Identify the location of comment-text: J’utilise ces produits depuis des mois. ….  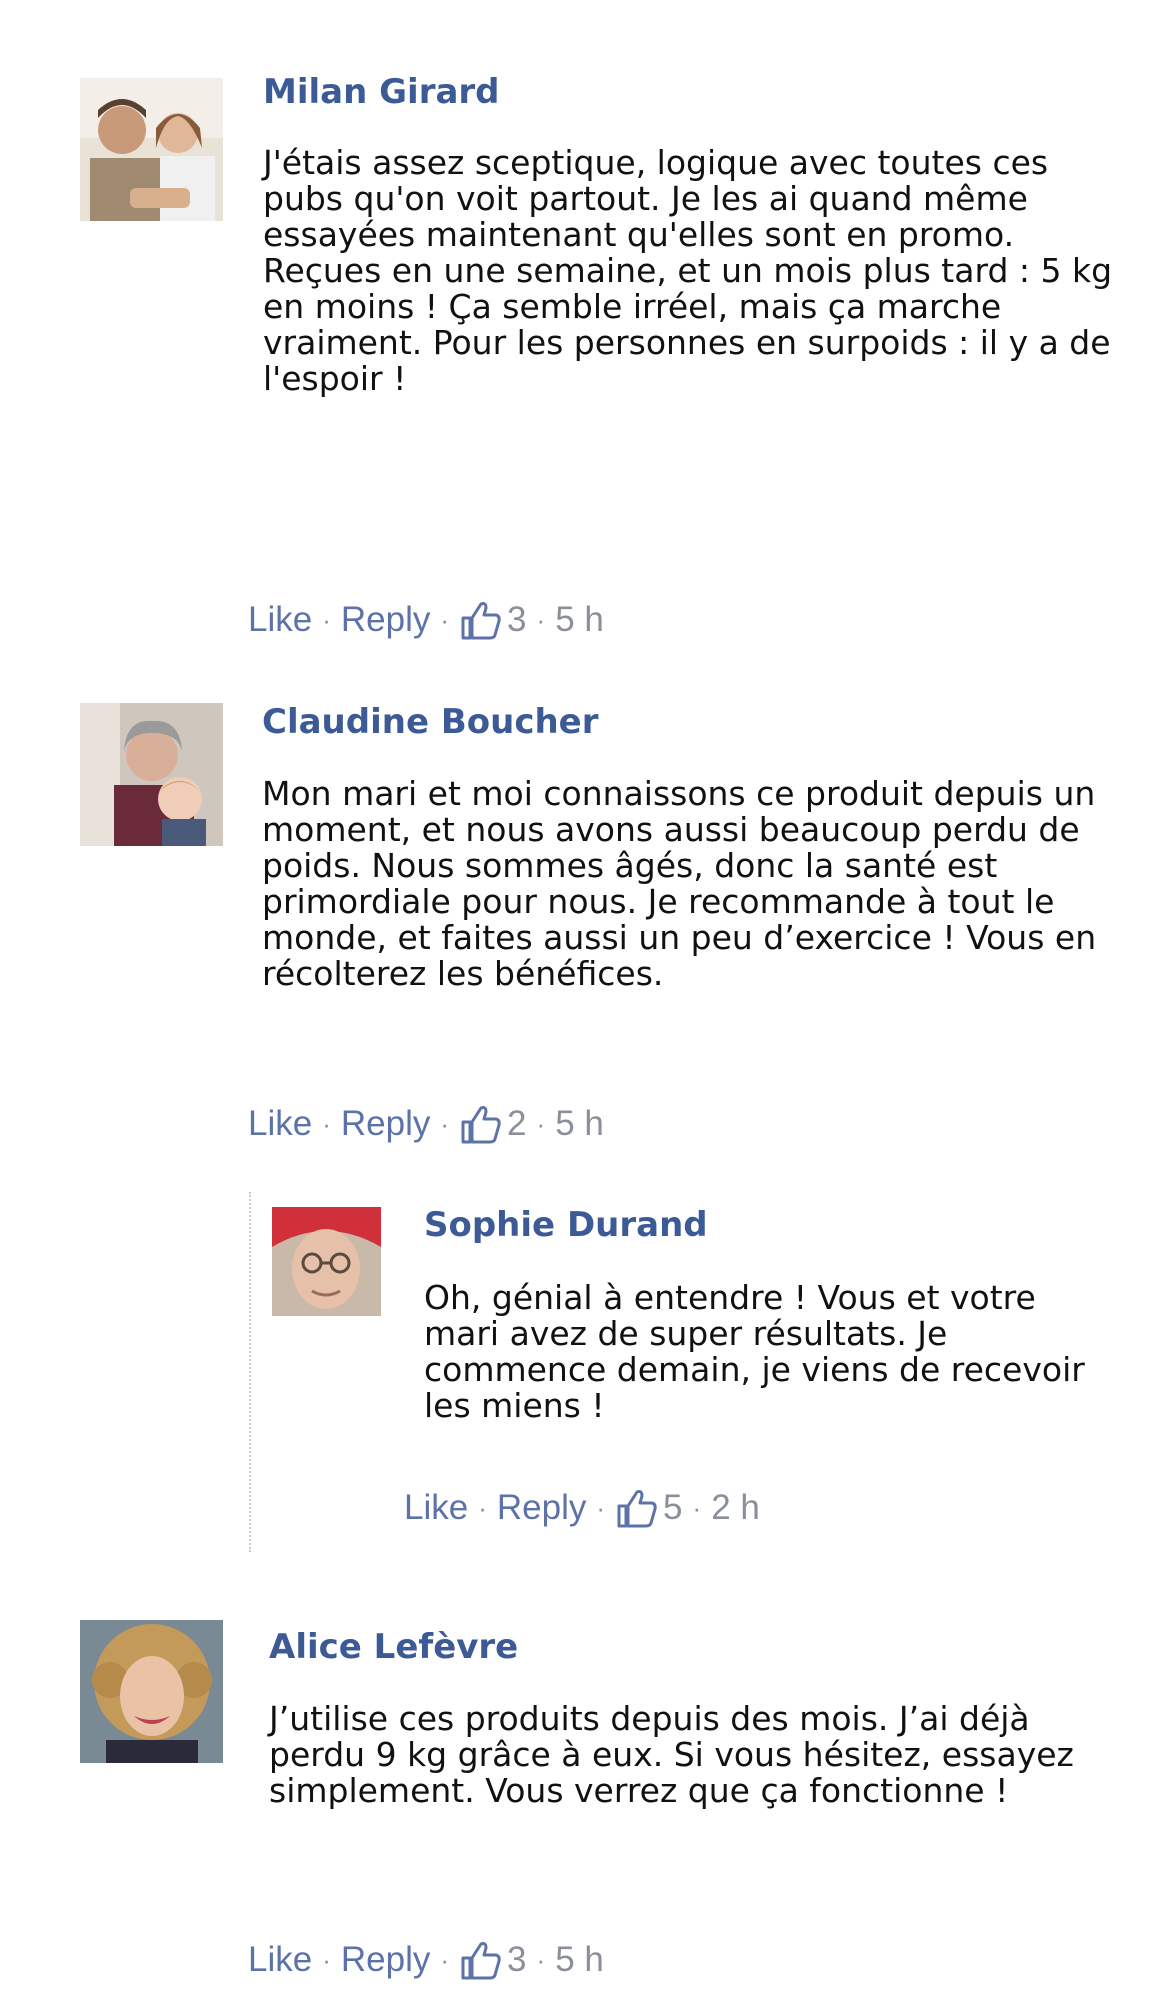
(671, 1754).